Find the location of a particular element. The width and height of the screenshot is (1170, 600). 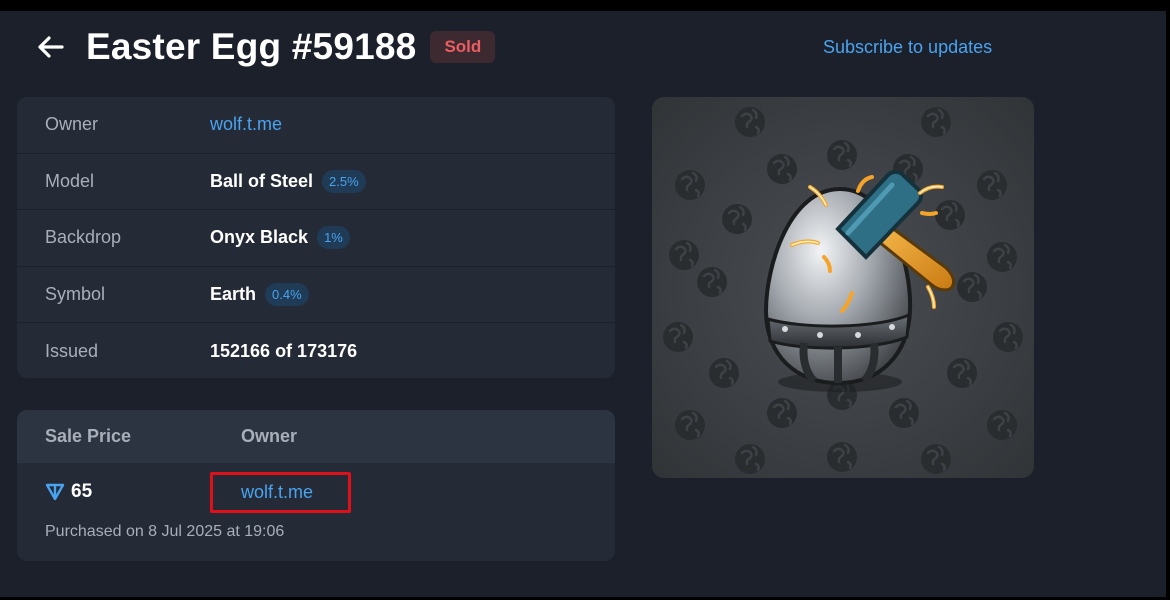

owner-value: wolf.t.me is located at coordinates (246, 124).